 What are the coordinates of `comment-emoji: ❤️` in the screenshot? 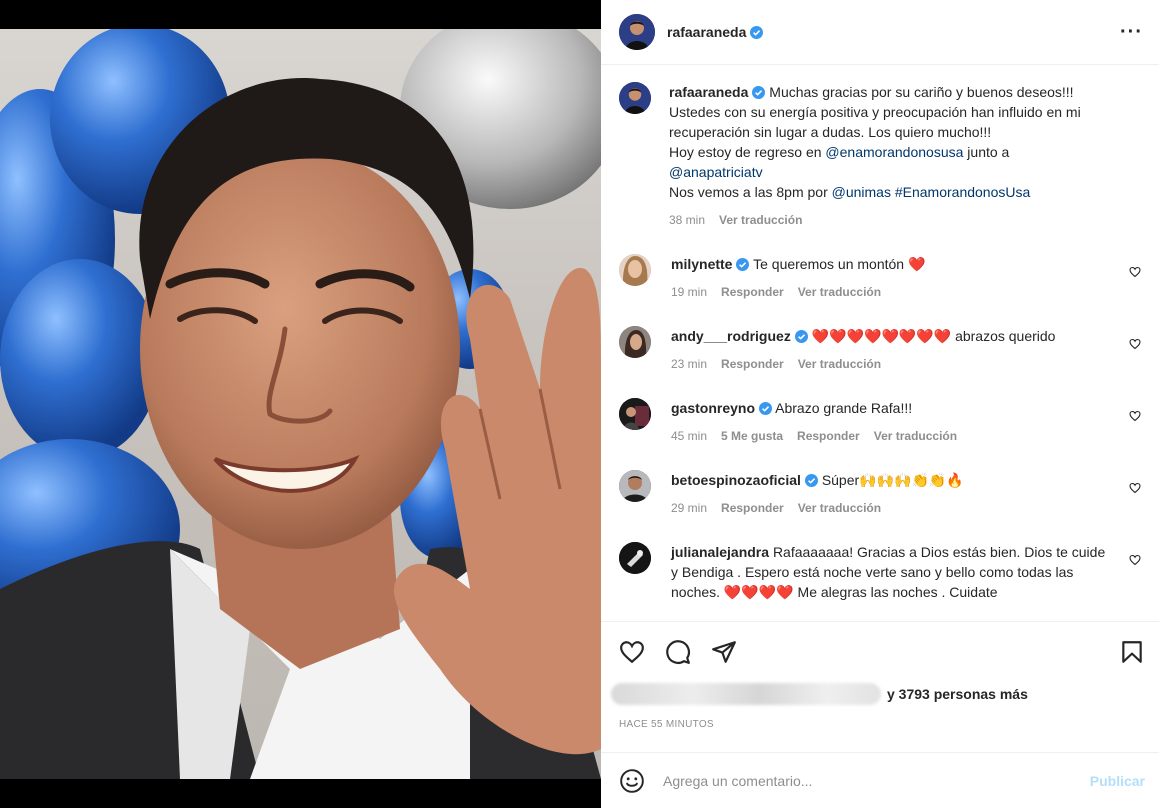 It's located at (916, 264).